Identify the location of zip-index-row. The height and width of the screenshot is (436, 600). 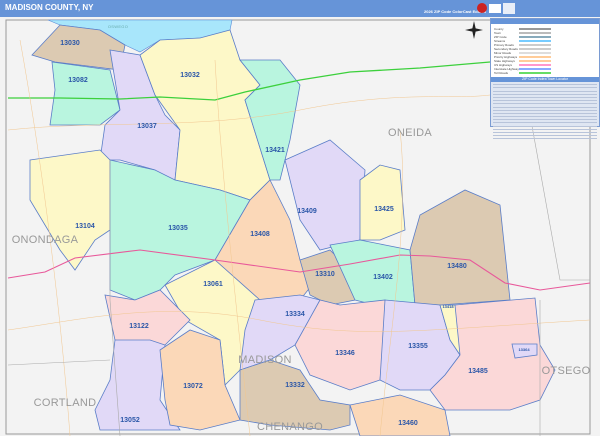
(545, 138).